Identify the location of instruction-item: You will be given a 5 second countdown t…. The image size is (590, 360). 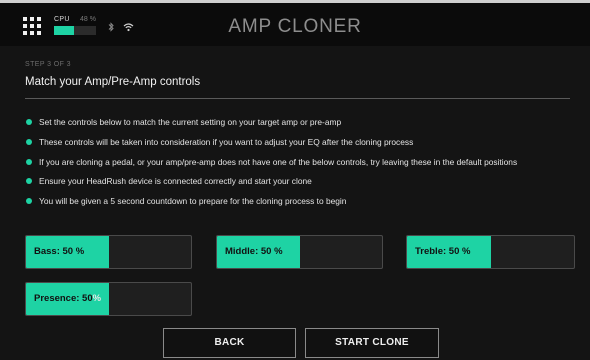
(299, 201).